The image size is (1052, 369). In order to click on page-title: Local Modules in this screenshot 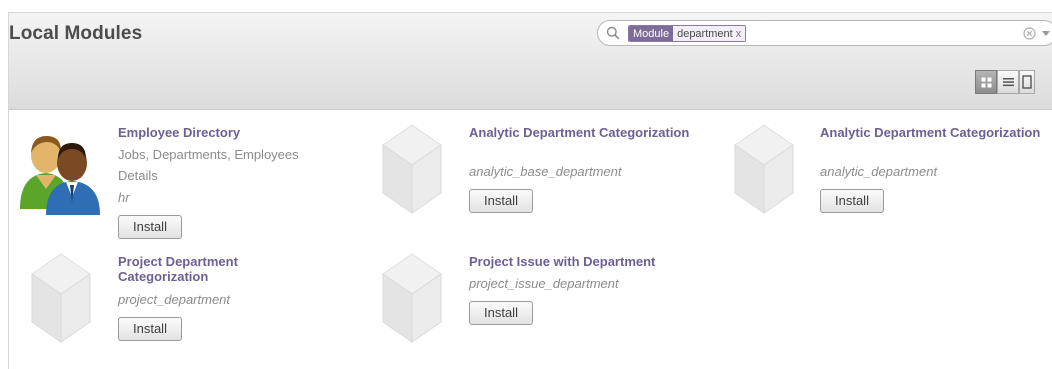, I will do `click(76, 33)`.